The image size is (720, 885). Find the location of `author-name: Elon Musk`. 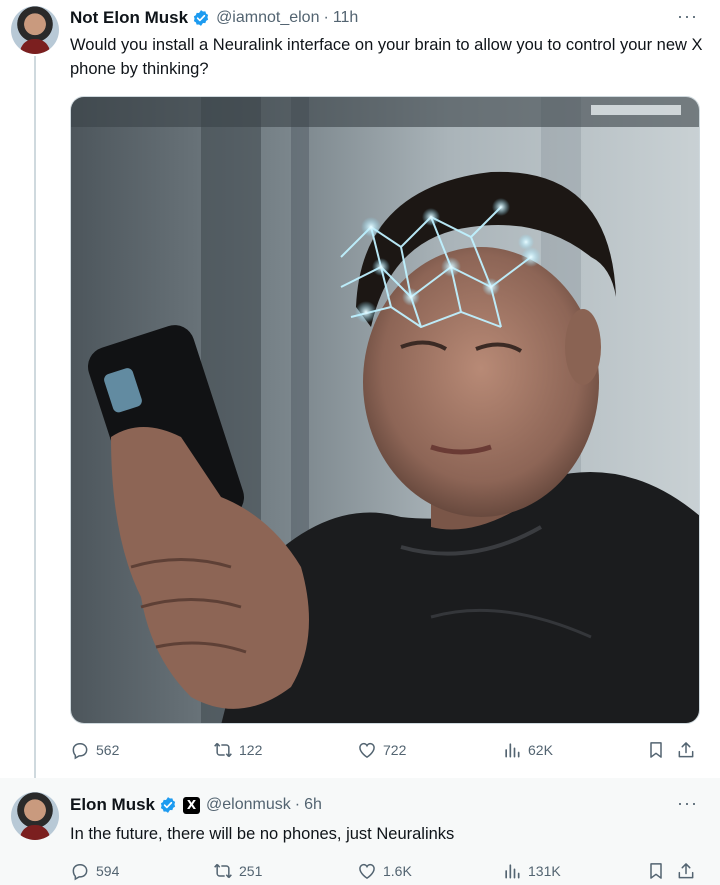

author-name: Elon Musk is located at coordinates (112, 805).